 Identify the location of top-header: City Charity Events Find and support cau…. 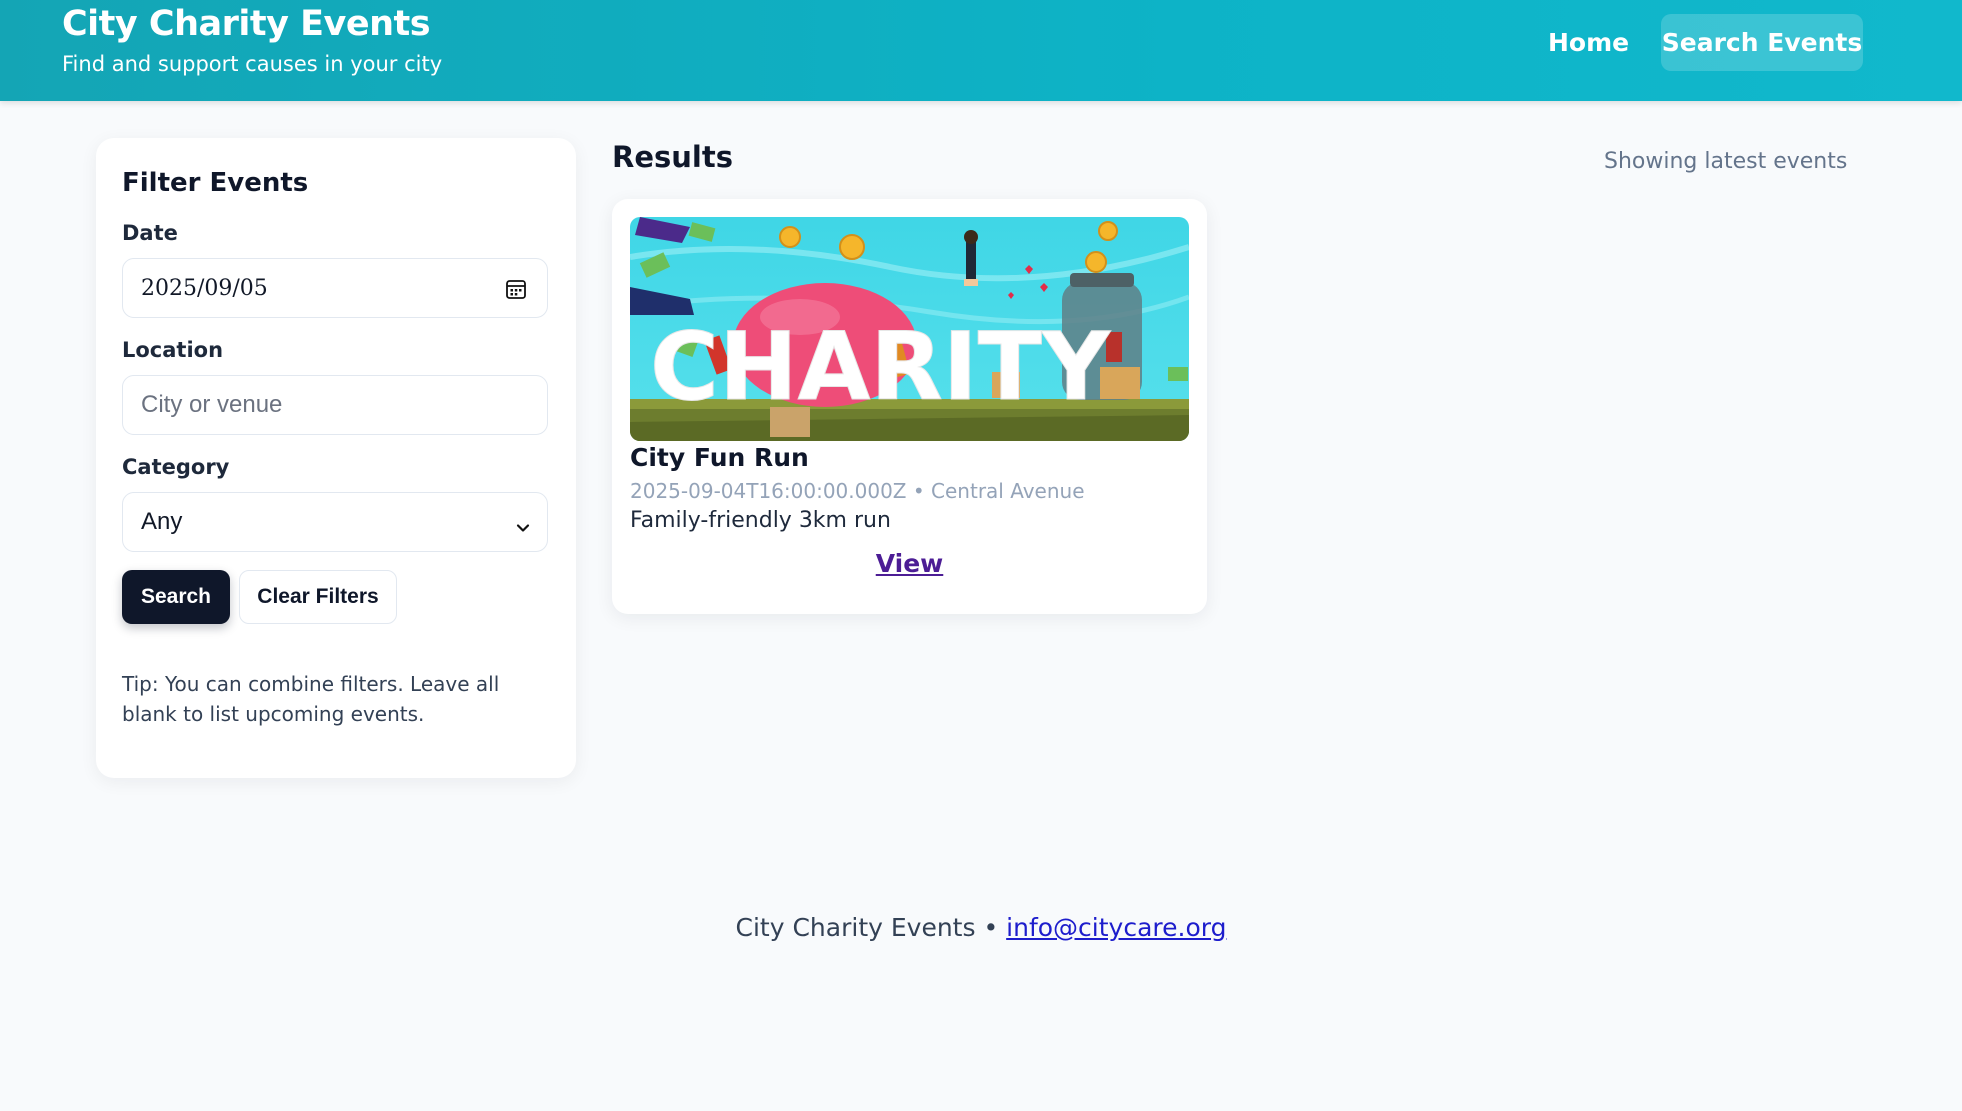
(981, 50).